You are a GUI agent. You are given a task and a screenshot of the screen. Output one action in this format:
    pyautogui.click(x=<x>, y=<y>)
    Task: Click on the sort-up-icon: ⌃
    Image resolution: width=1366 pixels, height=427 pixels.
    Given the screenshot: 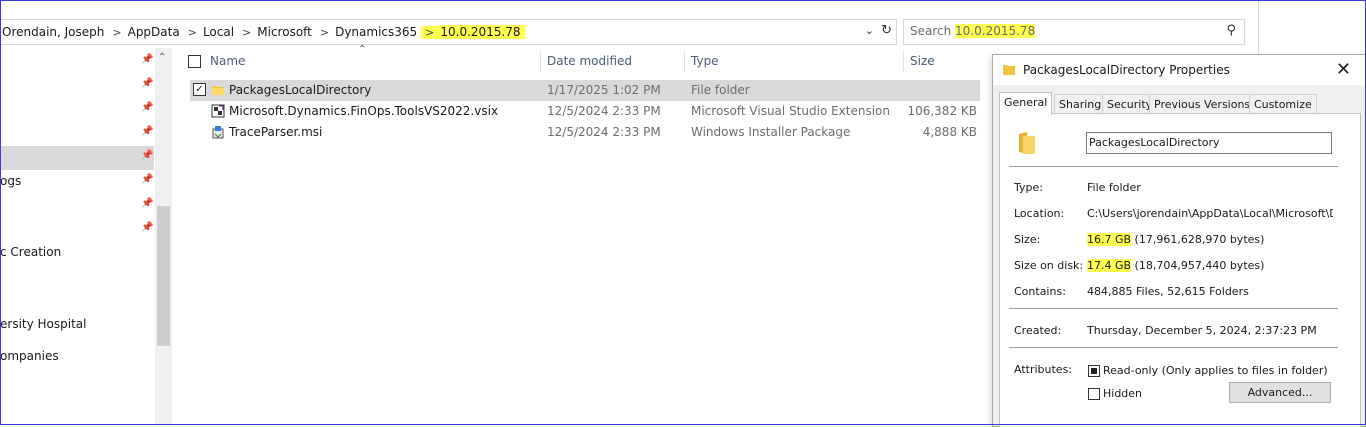 What is the action you would take?
    pyautogui.click(x=362, y=49)
    